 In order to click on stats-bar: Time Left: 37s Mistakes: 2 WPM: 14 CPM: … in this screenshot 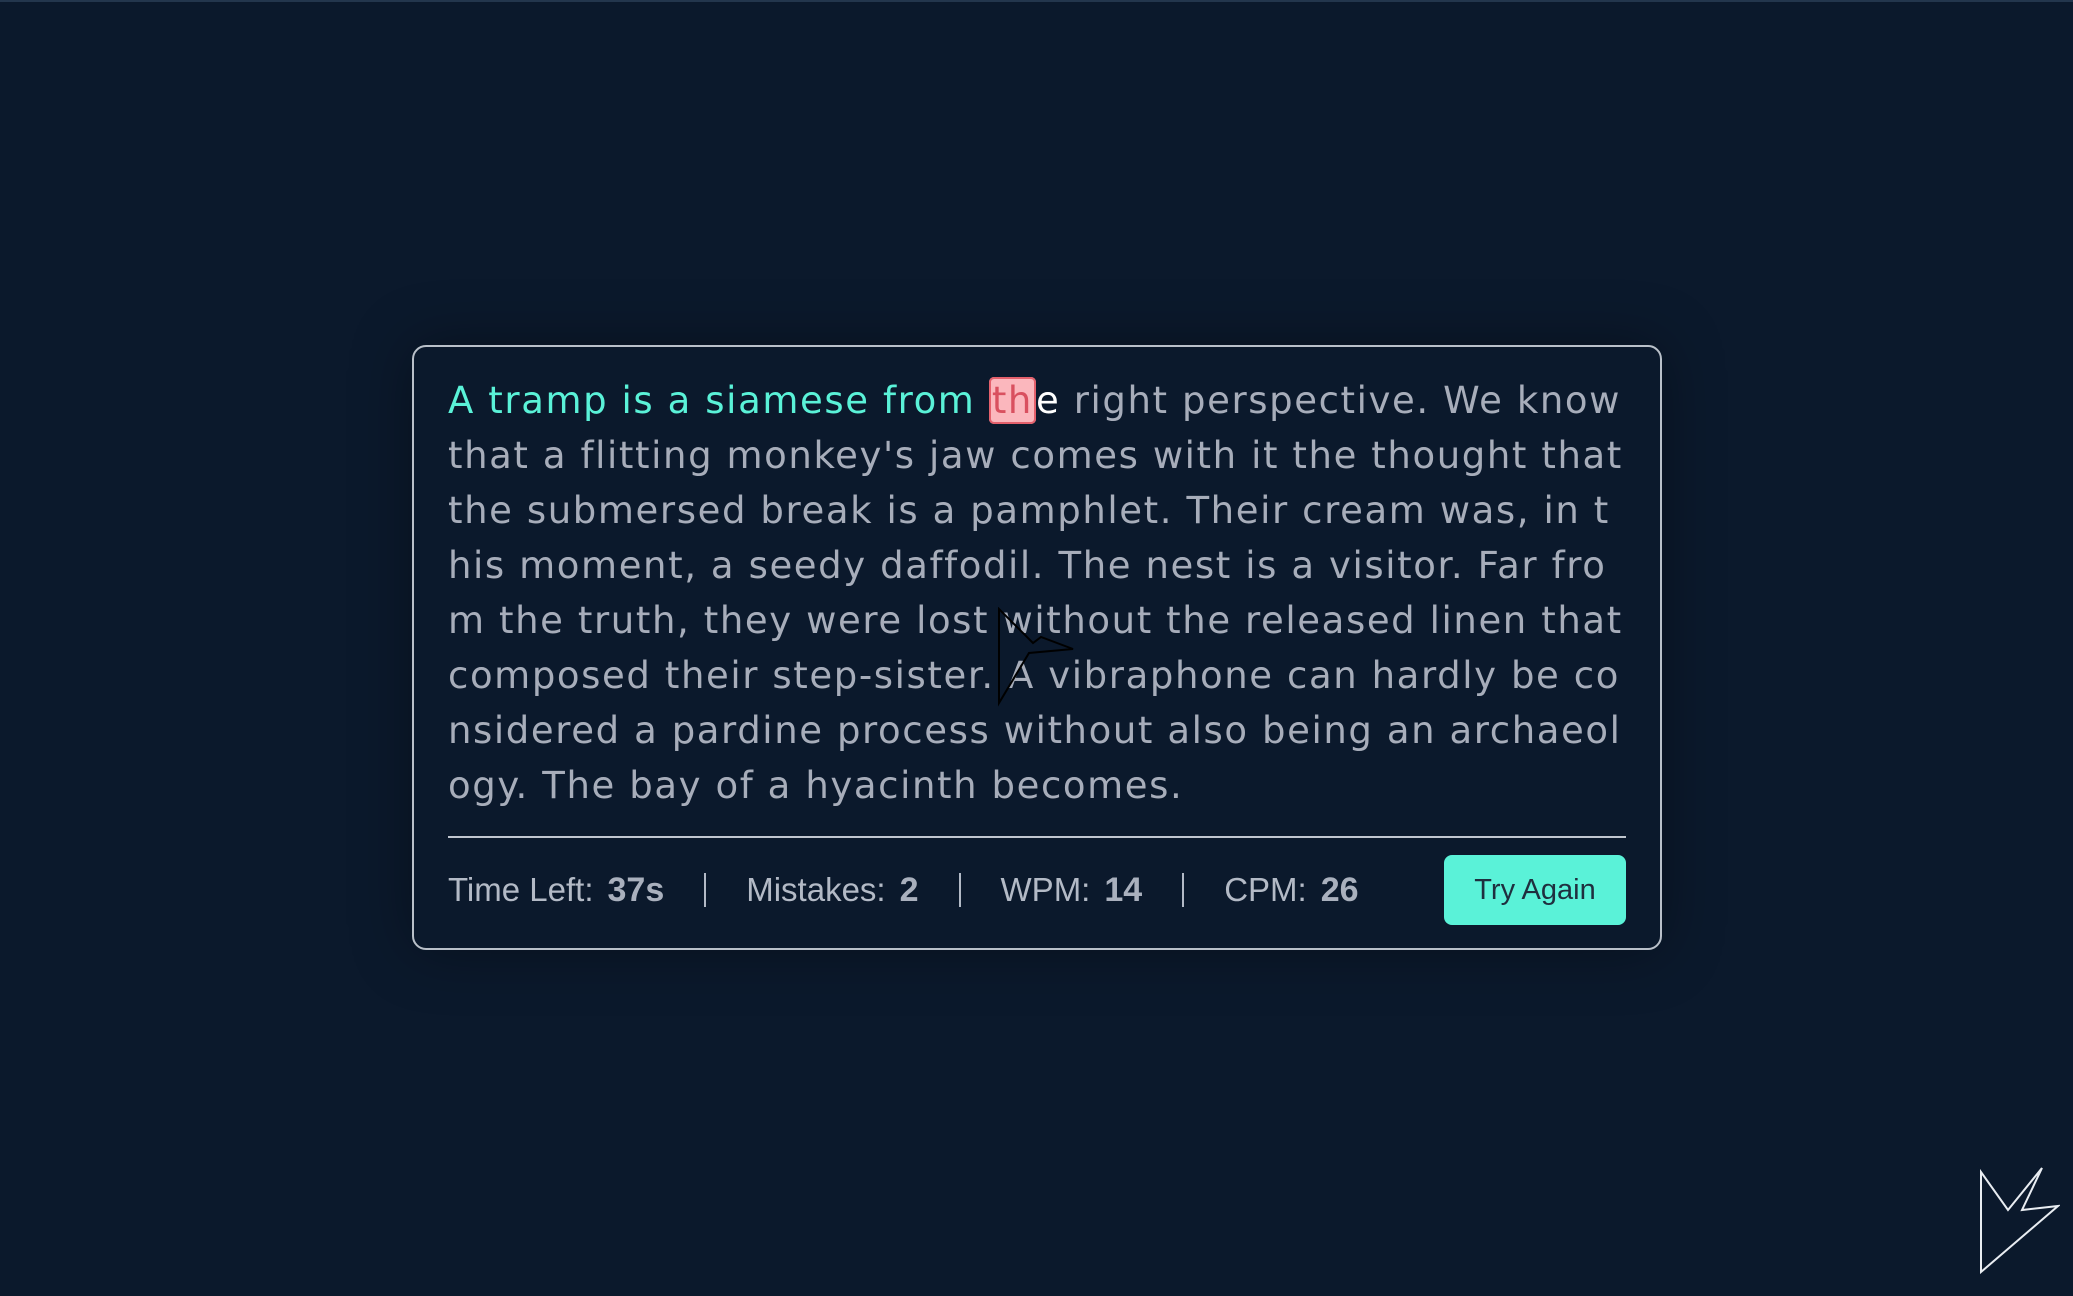, I will do `click(1037, 890)`.